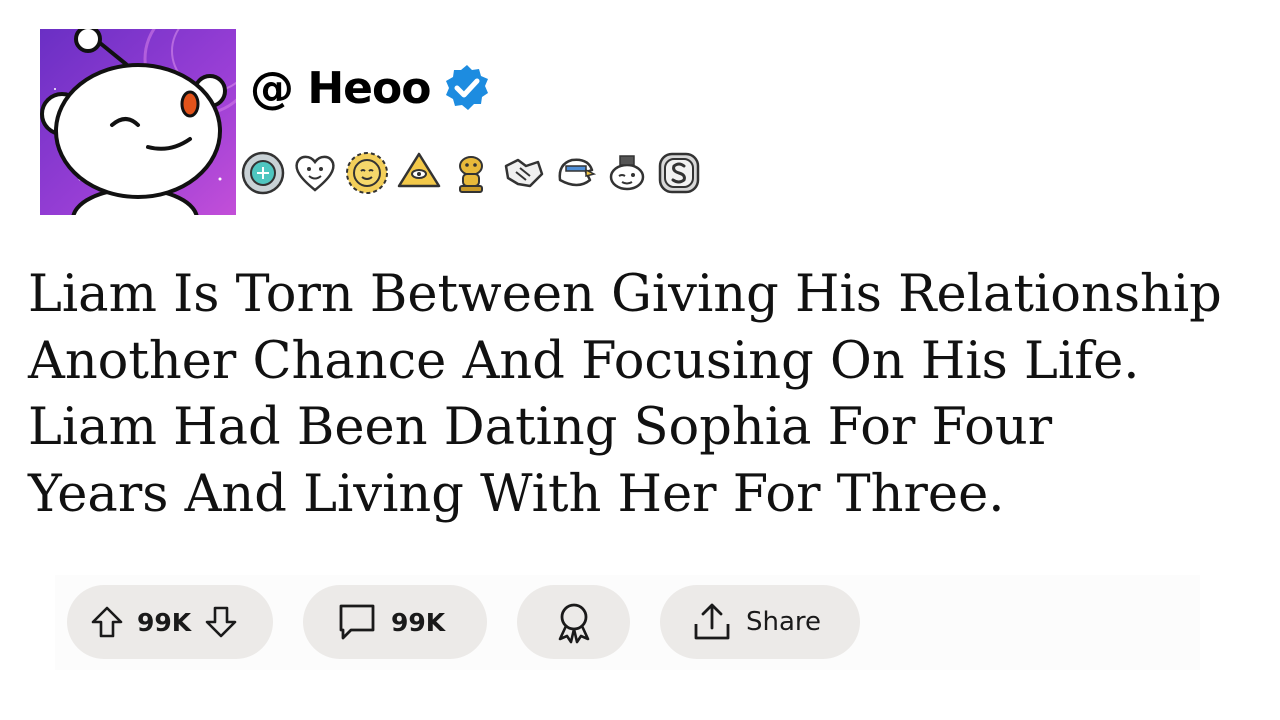  What do you see at coordinates (523, 173) in the screenshot?
I see `handshake-award-icon` at bounding box center [523, 173].